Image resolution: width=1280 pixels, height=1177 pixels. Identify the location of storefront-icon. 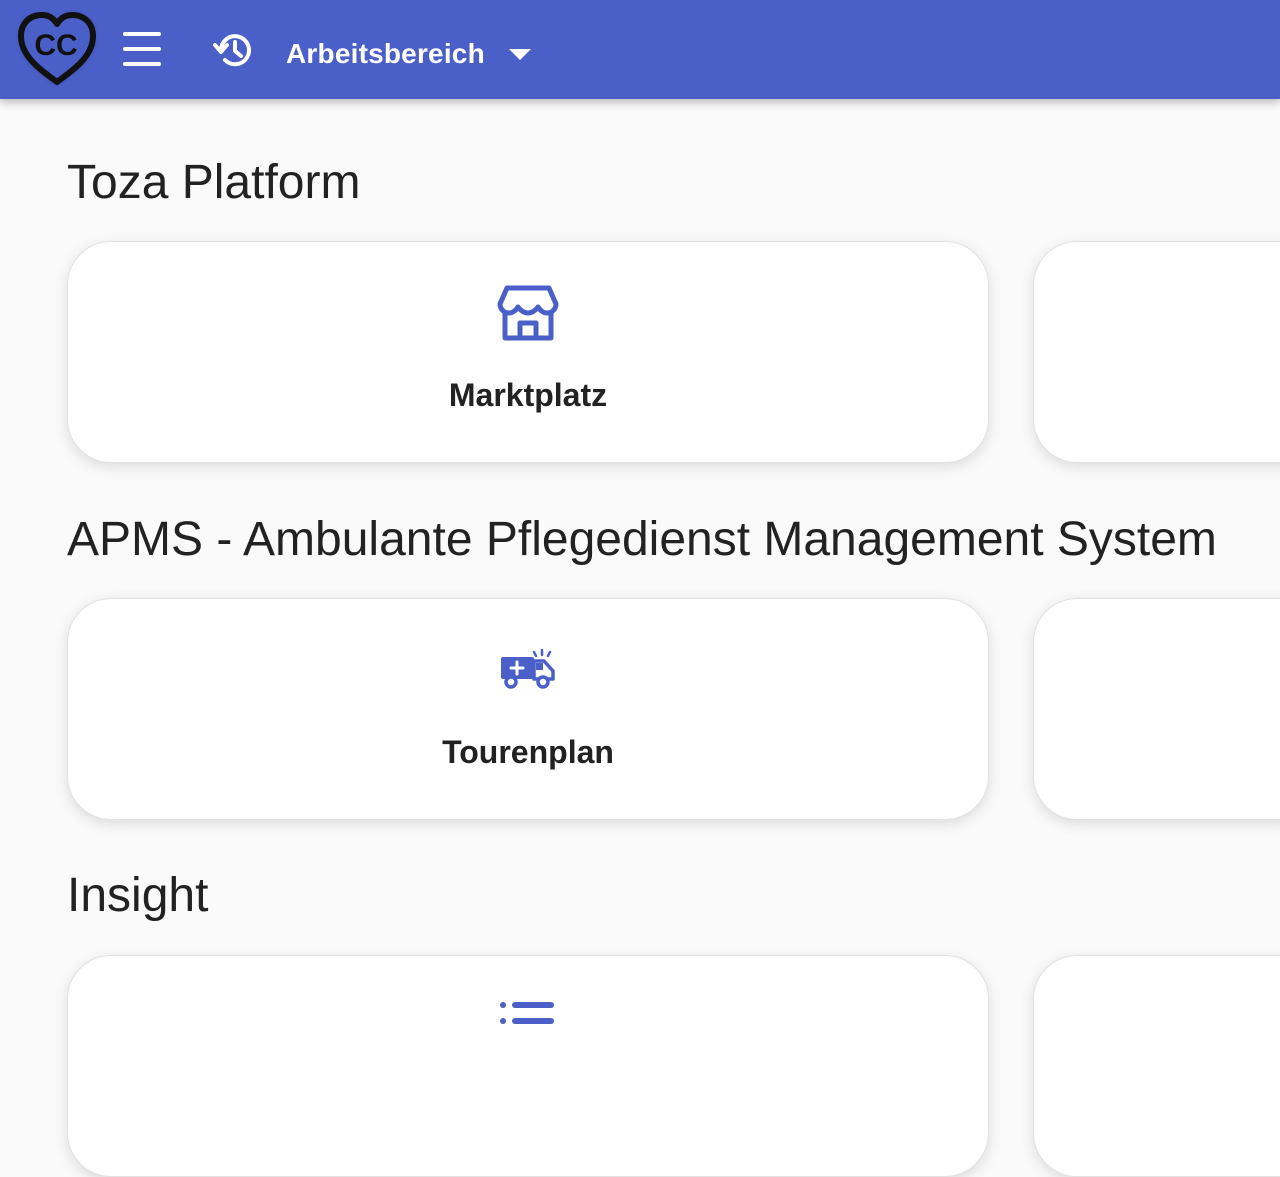
(528, 315).